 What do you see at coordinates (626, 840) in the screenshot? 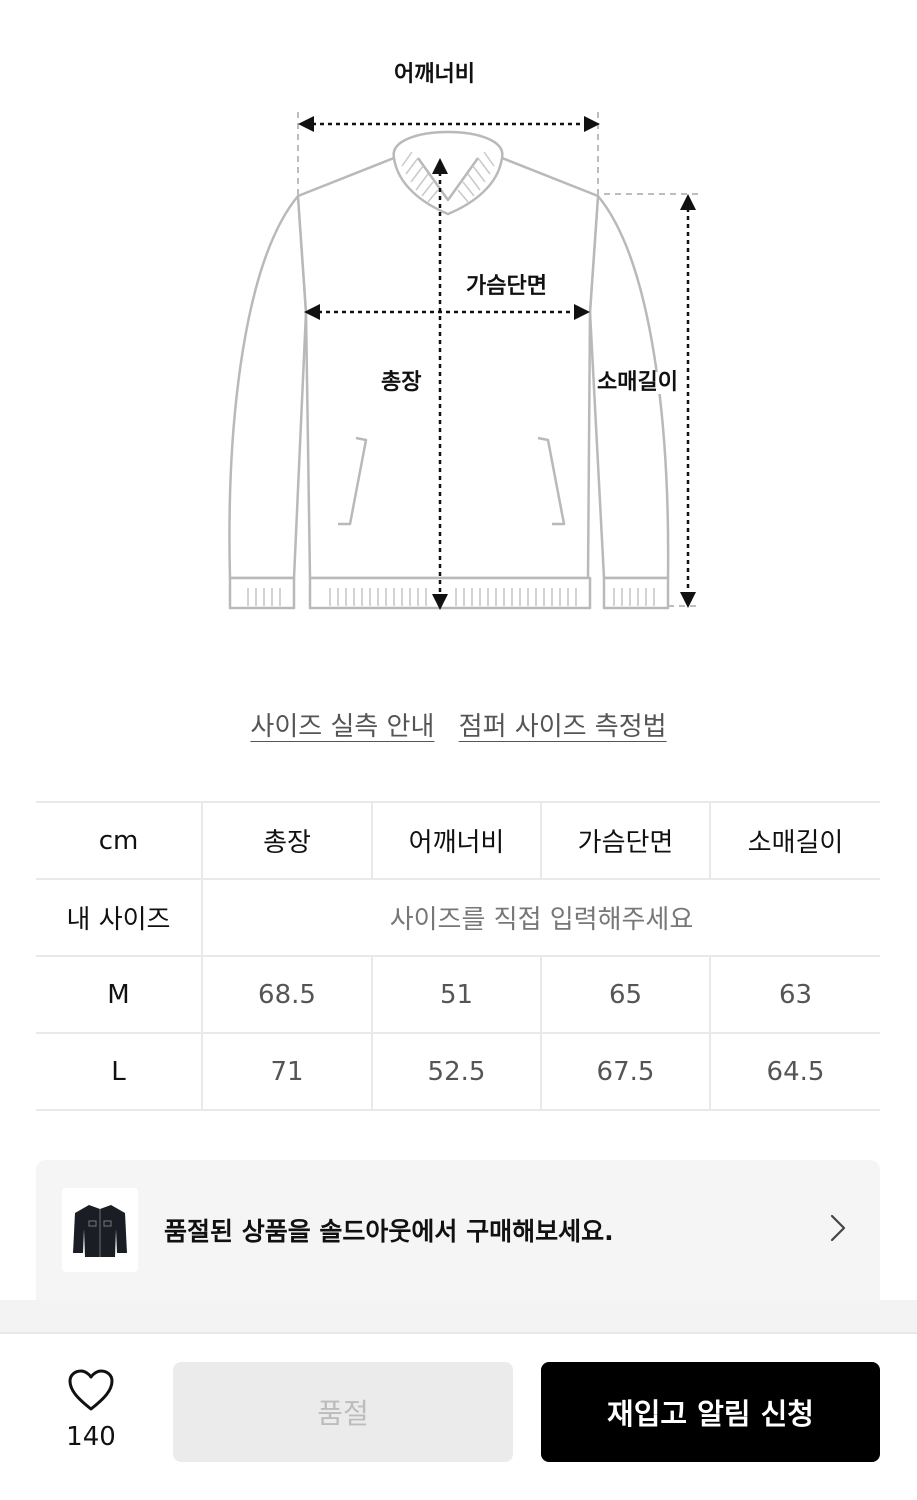
I see `header-chest: 가슴단면` at bounding box center [626, 840].